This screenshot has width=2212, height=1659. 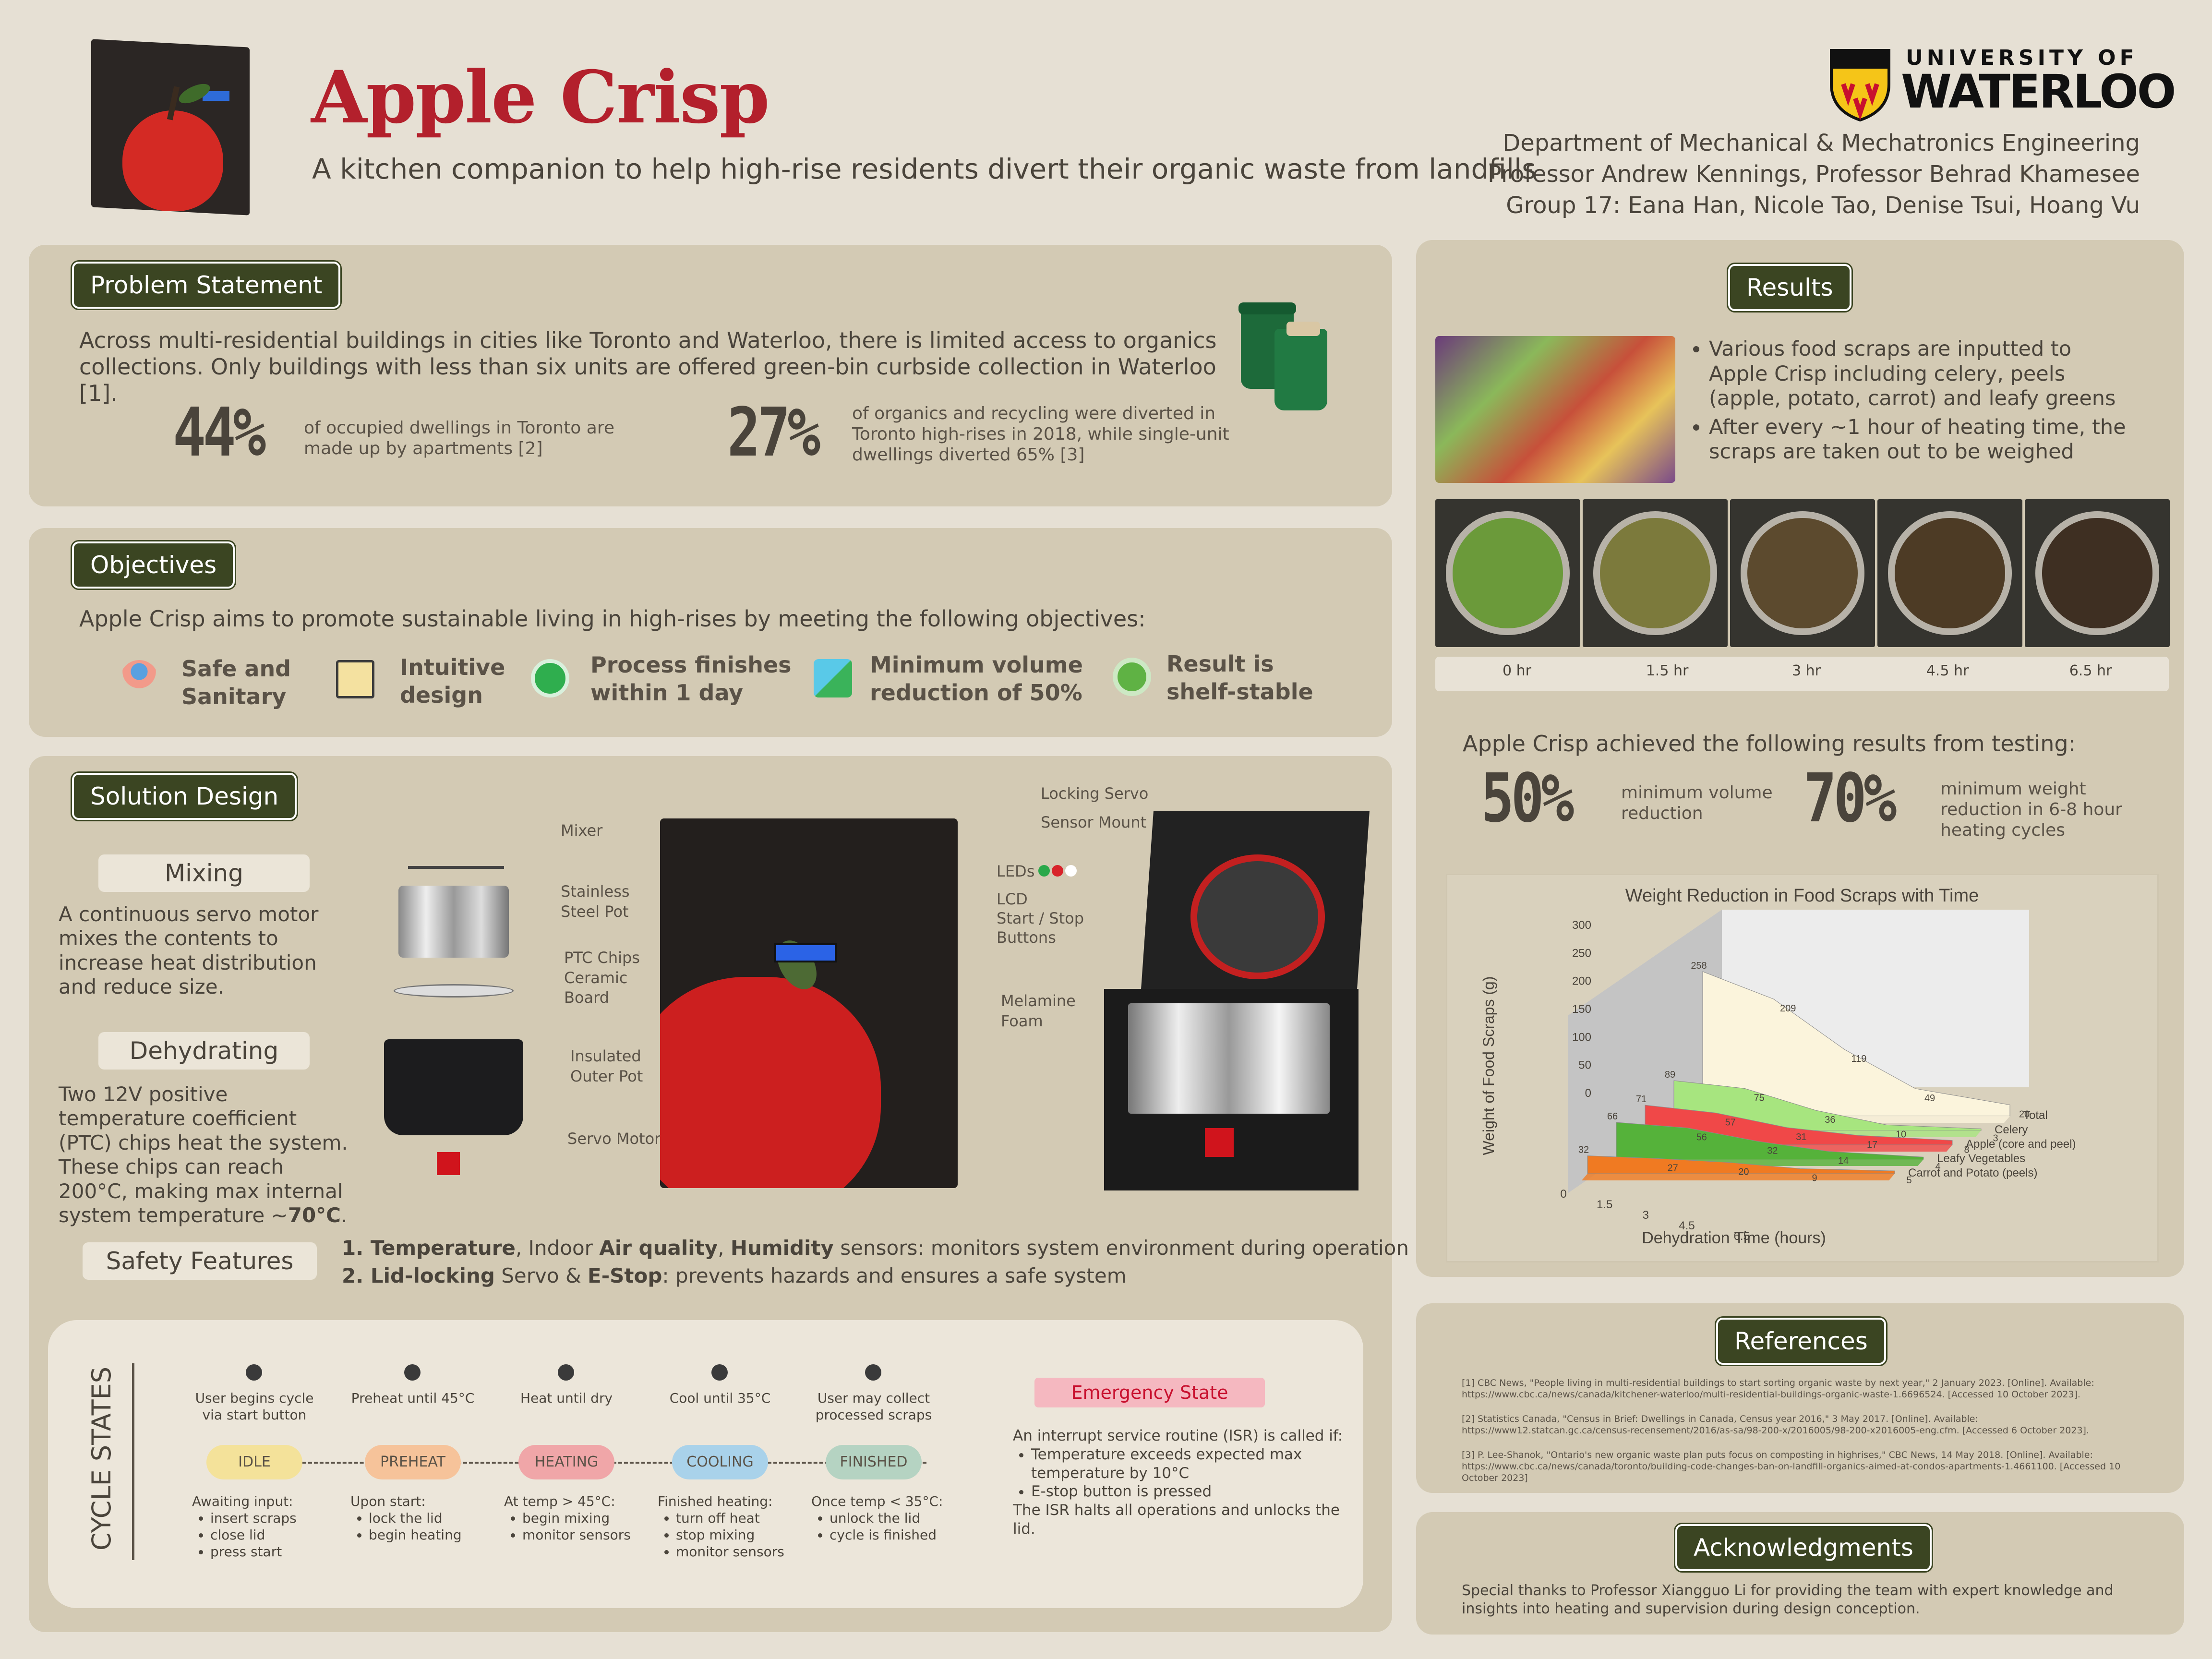 I want to click on chart-data-label: 258, so click(x=1699, y=966).